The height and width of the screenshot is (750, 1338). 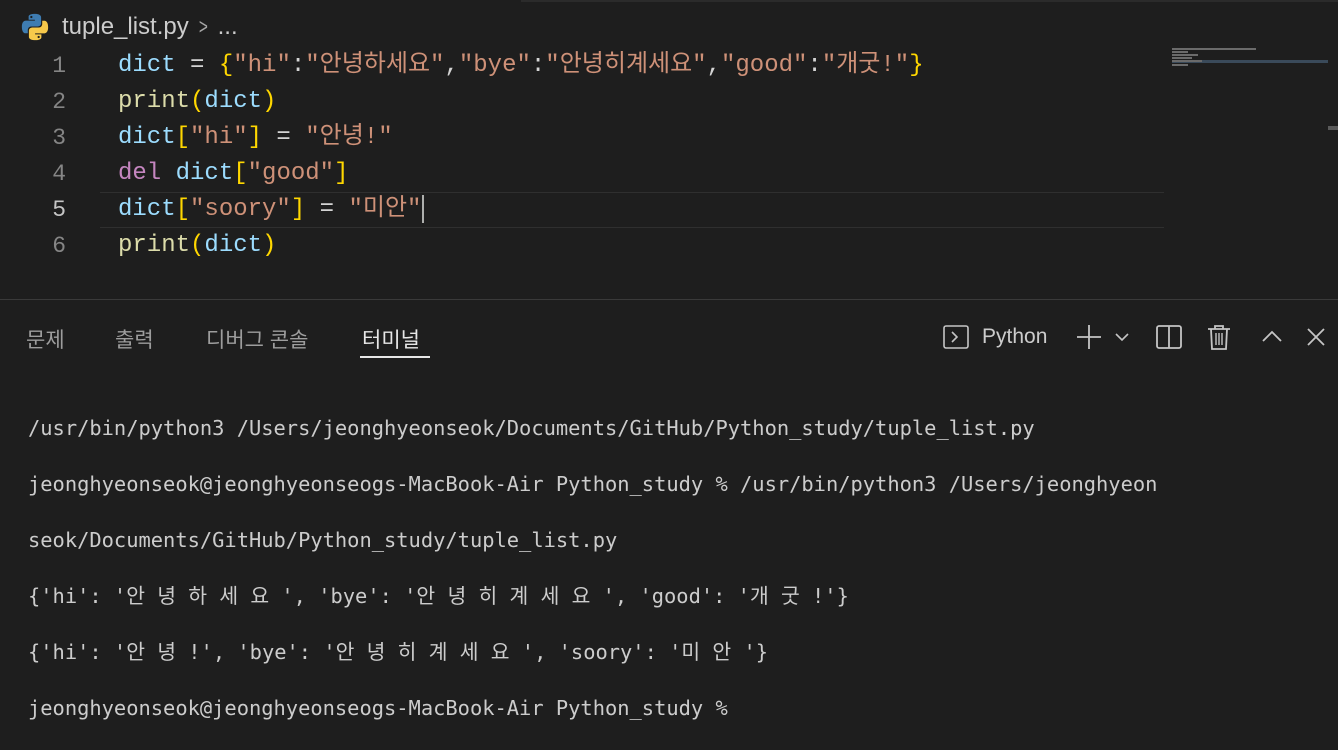 What do you see at coordinates (585, 174) in the screenshot?
I see `code-line: 4 del dict["good"]` at bounding box center [585, 174].